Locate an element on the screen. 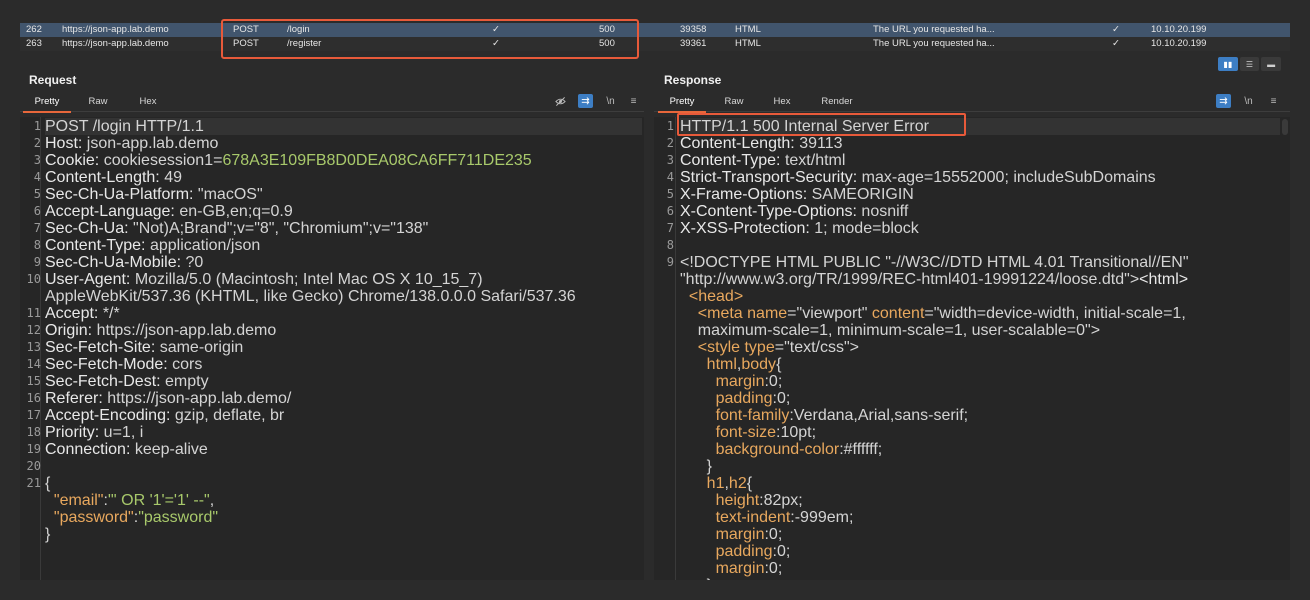 Image resolution: width=1310 pixels, height=600 pixels. code-token: https://json-app.lab.demo is located at coordinates (186, 330).